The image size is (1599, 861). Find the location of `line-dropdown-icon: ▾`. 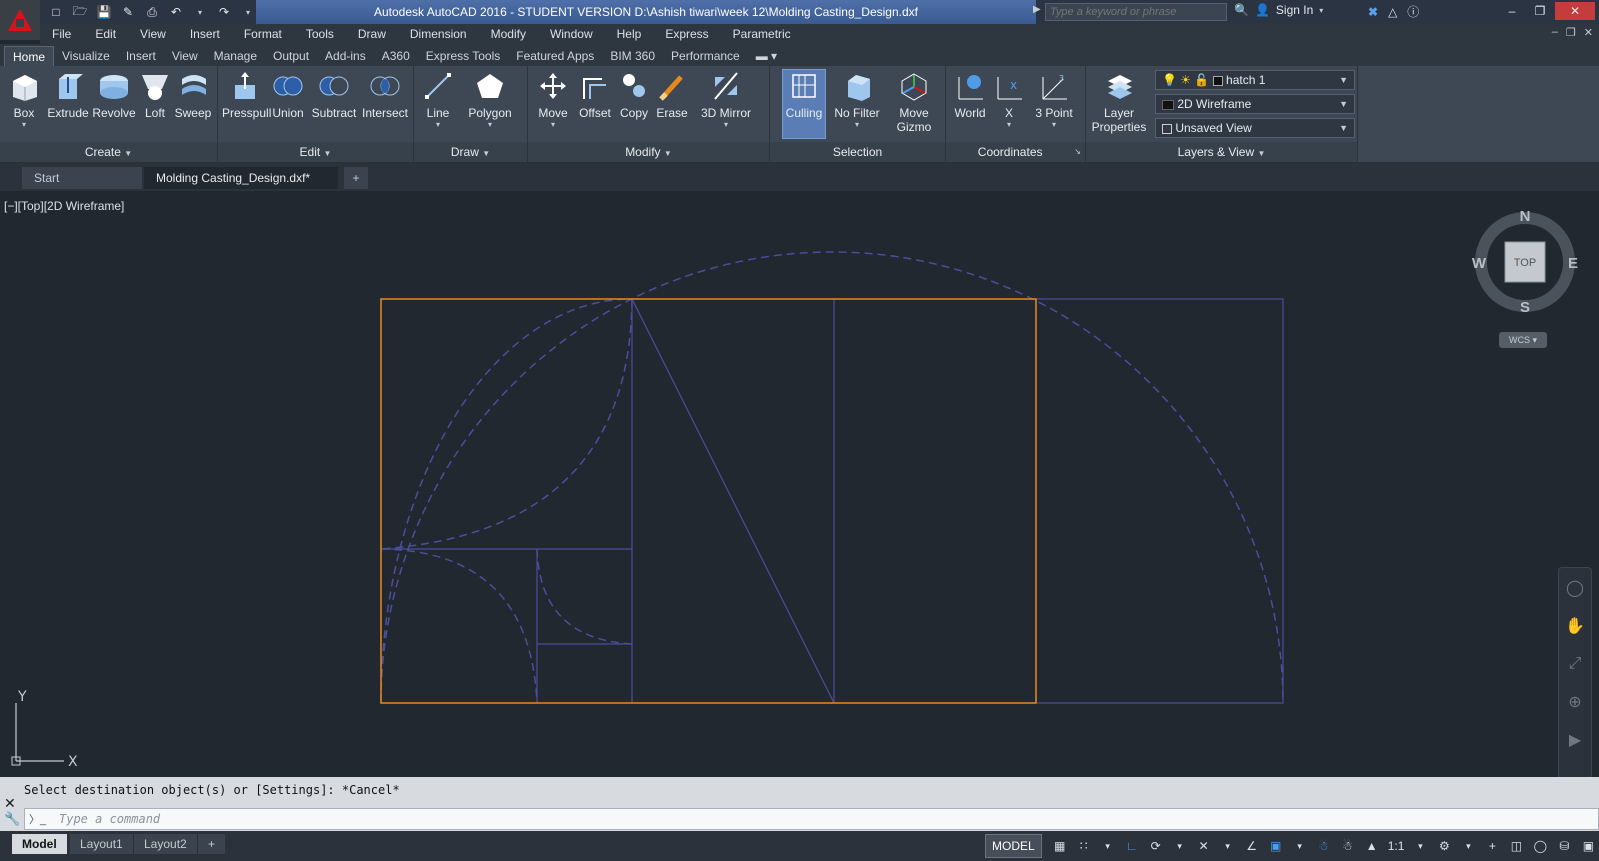

line-dropdown-icon: ▾ is located at coordinates (438, 124).